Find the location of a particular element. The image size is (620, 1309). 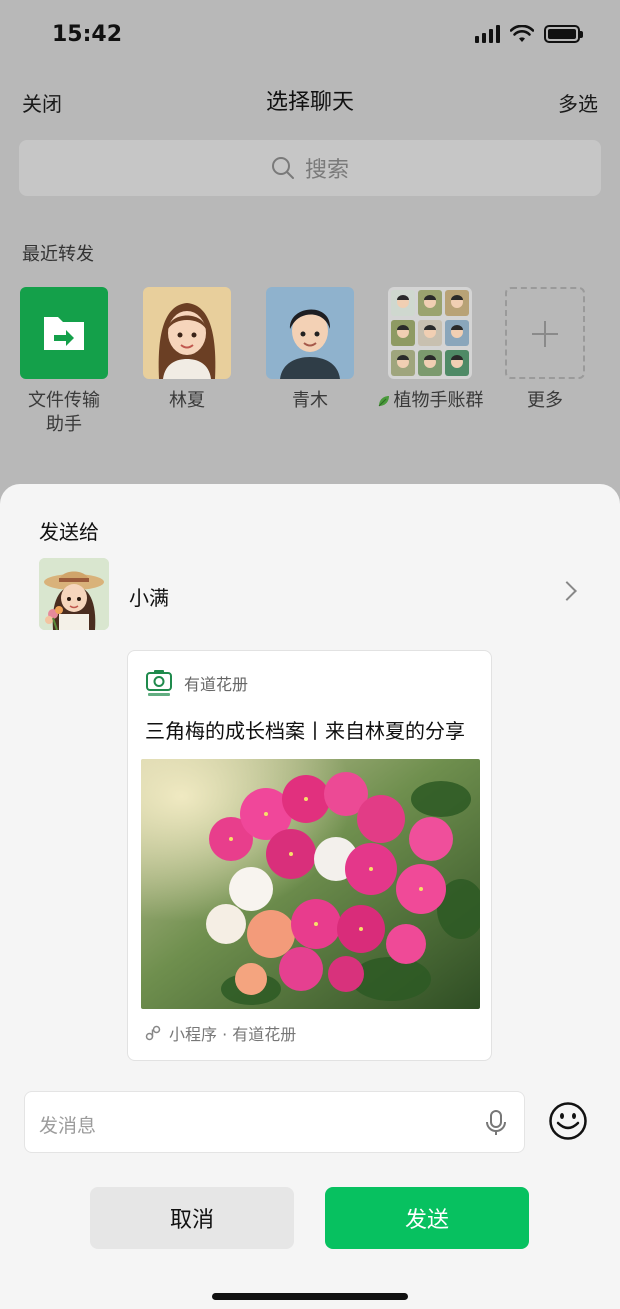

search-icon is located at coordinates (282, 168).